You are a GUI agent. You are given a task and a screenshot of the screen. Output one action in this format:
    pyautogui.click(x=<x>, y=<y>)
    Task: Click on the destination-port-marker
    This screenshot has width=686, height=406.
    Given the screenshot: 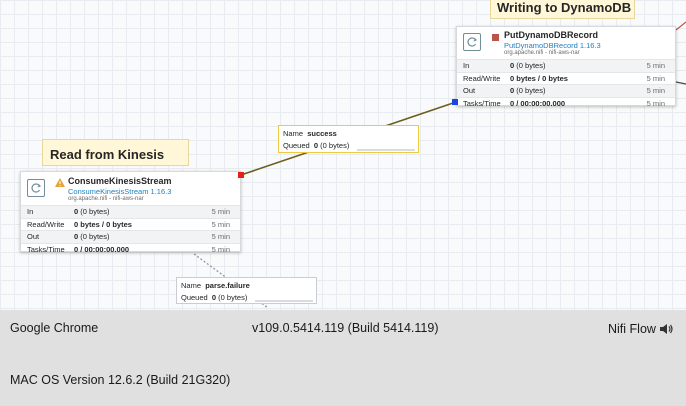 What is the action you would take?
    pyautogui.click(x=455, y=102)
    